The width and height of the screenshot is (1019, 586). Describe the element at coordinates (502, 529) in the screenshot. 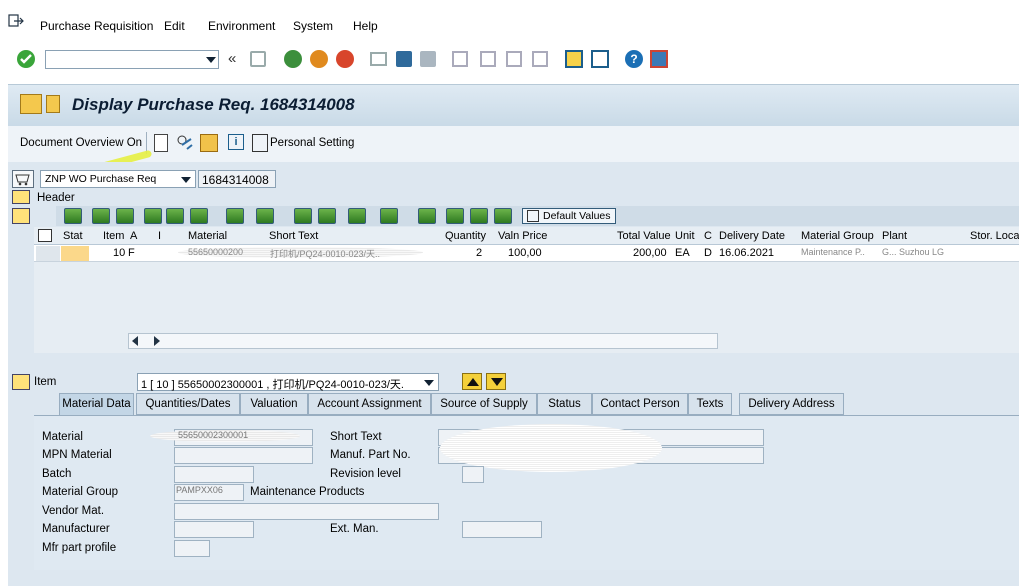

I see `ext-man-field` at that location.